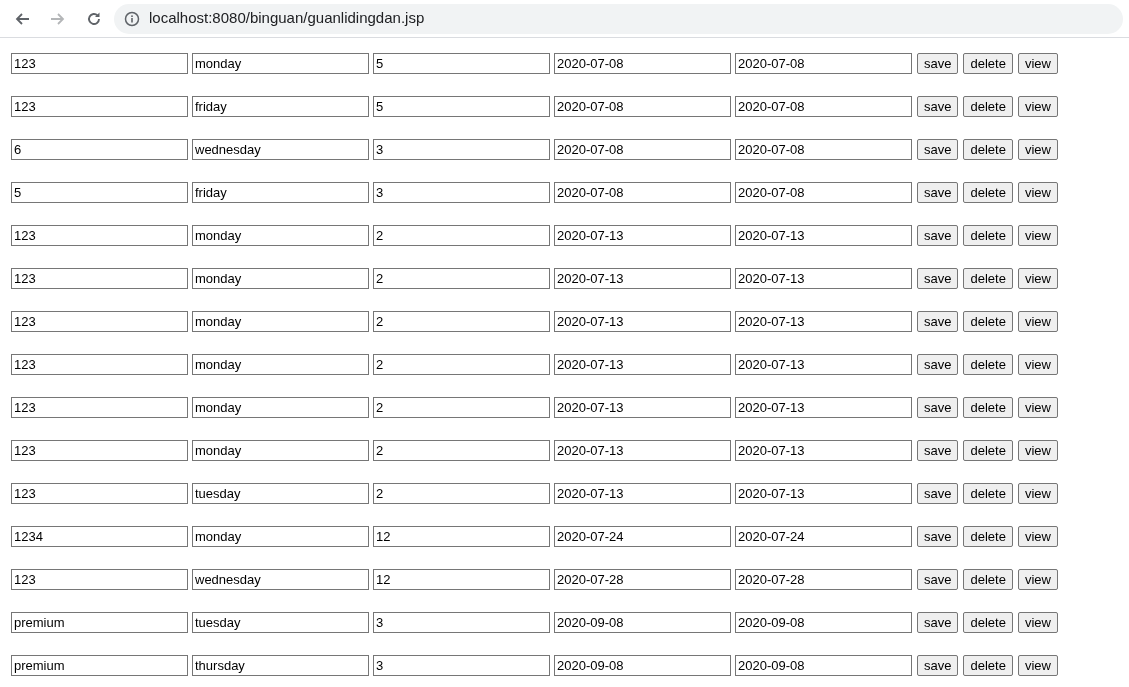  I want to click on text-input: wednesday, so click(280, 579).